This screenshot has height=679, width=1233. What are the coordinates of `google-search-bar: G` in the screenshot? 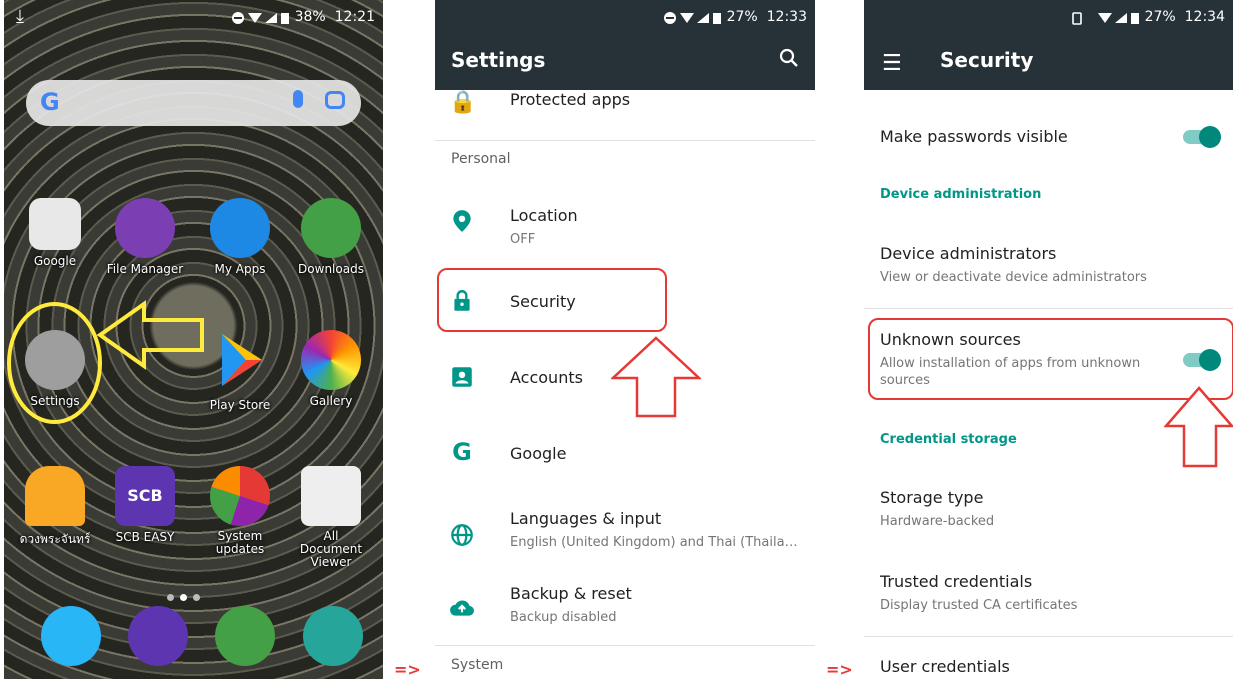 It's located at (193, 103).